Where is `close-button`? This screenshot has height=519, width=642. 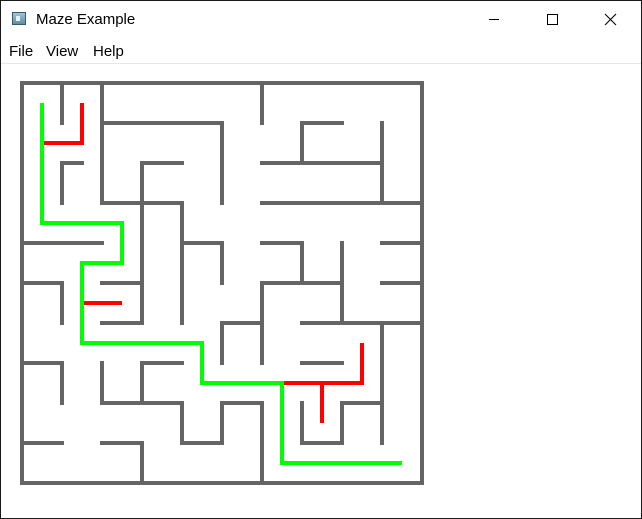 close-button is located at coordinates (610, 20).